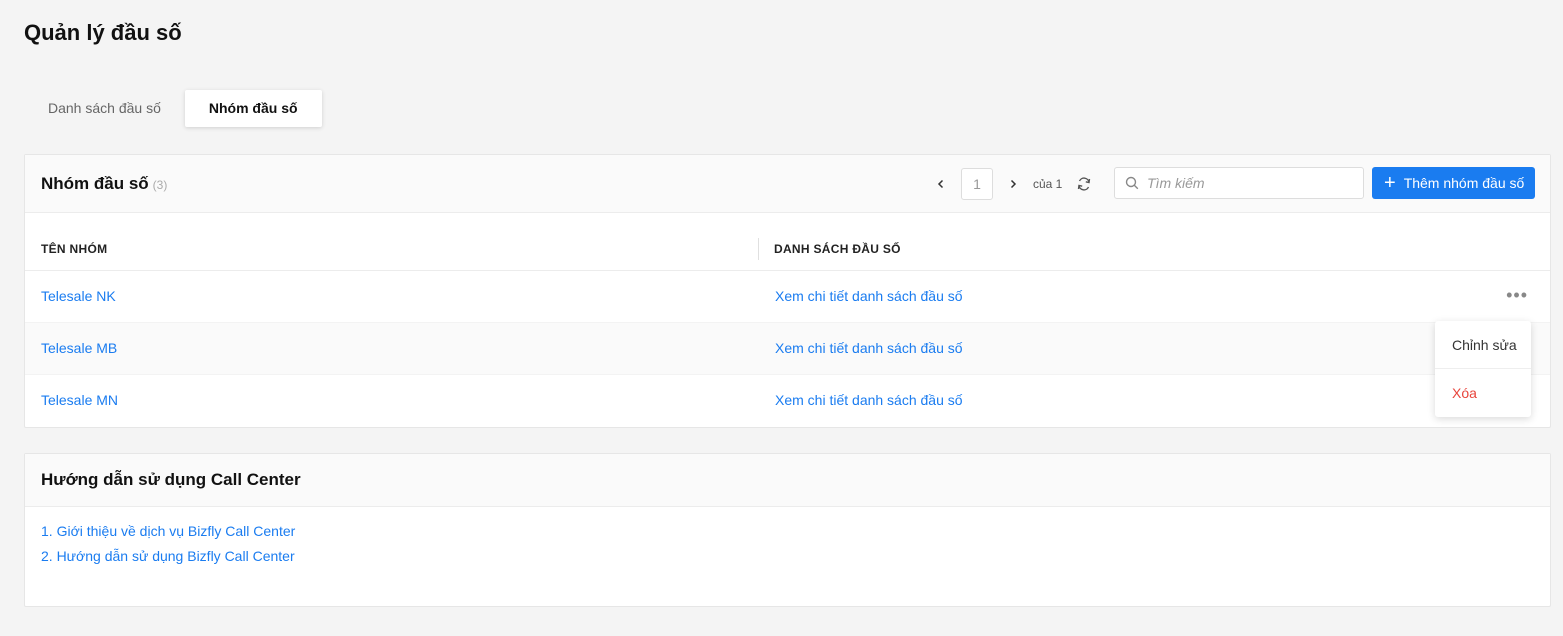 This screenshot has height=636, width=1563. I want to click on search-input, so click(1247, 183).